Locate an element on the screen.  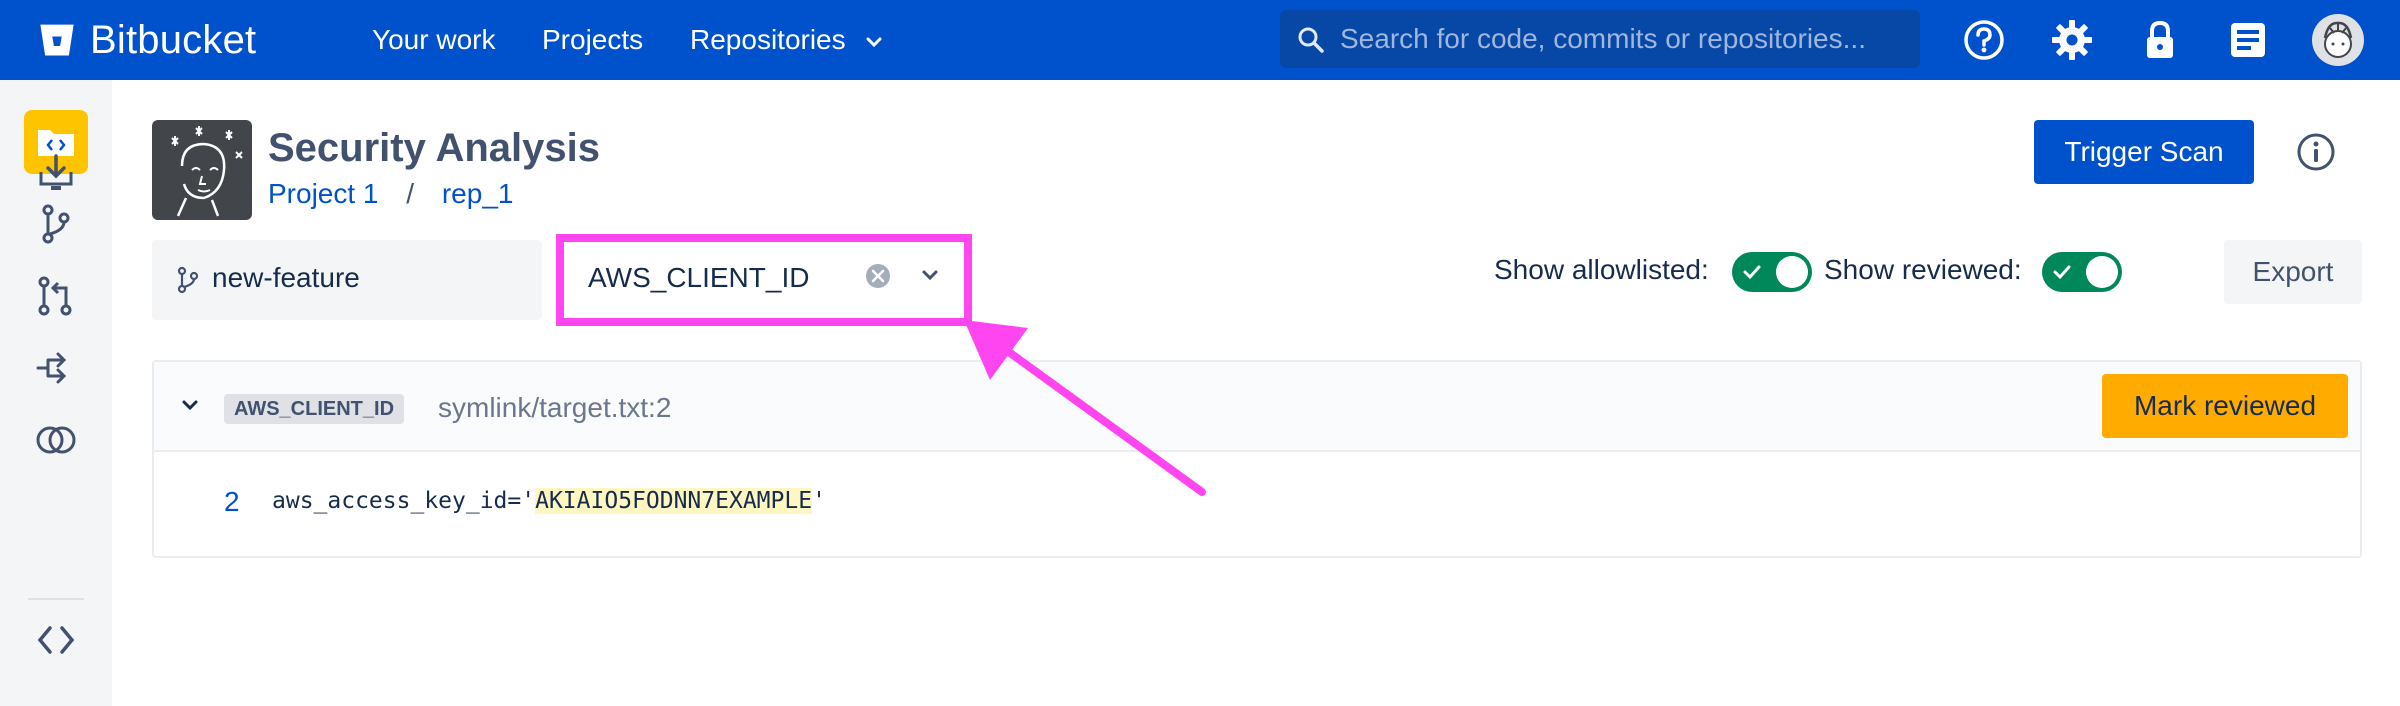
secret-type-select: AWS_CLIENT_ID is located at coordinates (764, 280).